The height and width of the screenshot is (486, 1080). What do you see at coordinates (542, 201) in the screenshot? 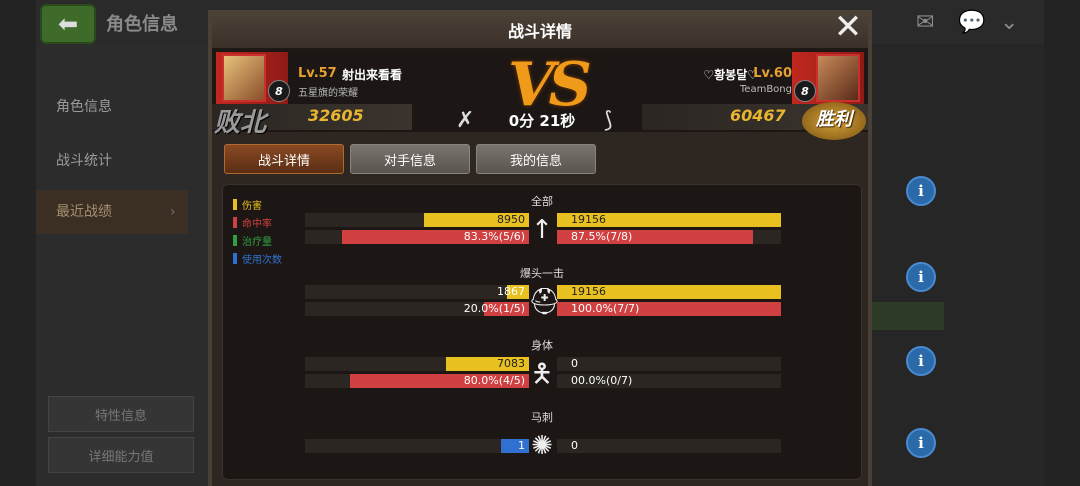
I see `category-label: 全部` at bounding box center [542, 201].